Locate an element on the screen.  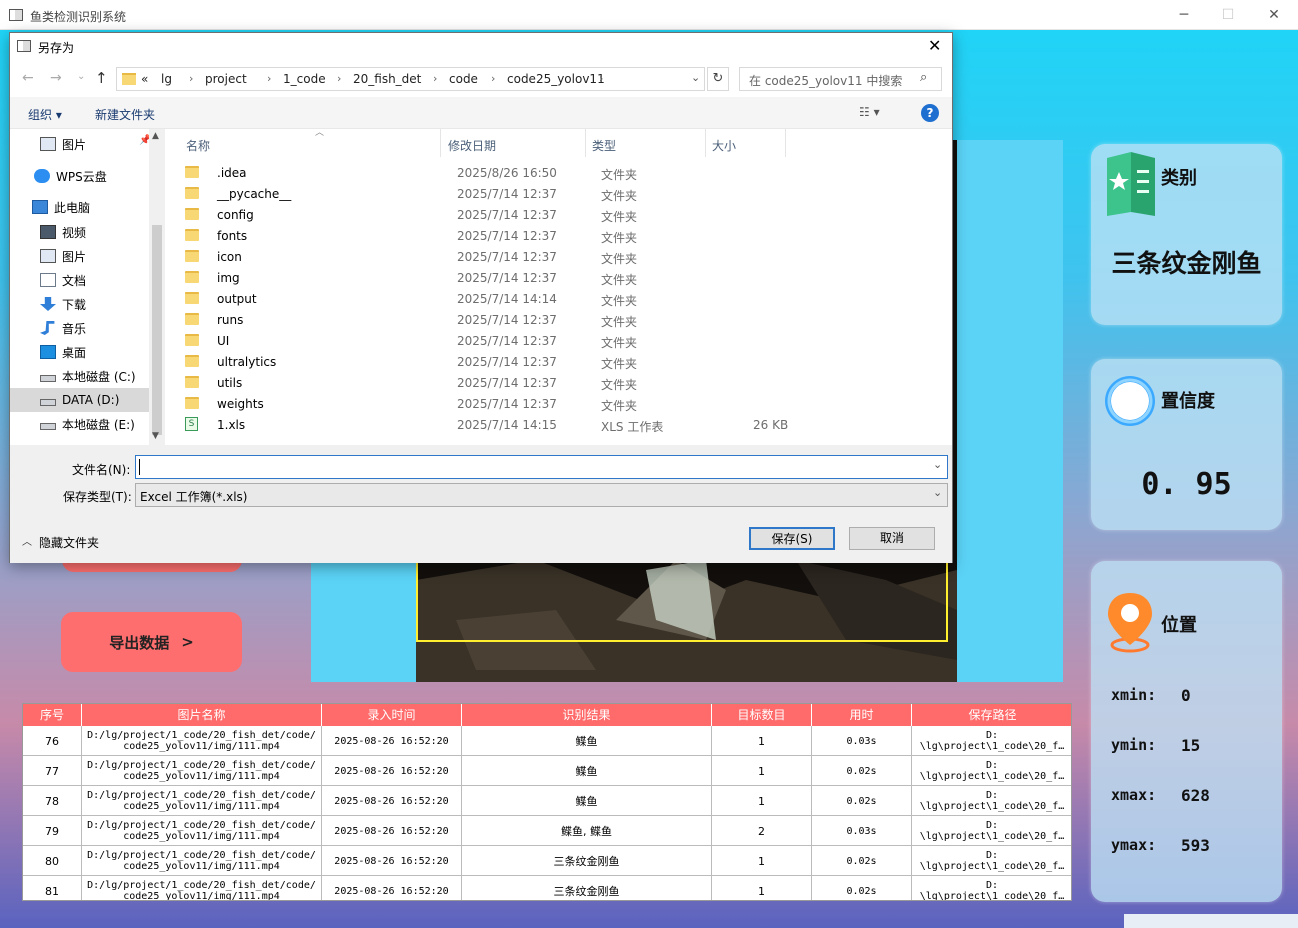
nav-item: 下载 is located at coordinates (80, 304).